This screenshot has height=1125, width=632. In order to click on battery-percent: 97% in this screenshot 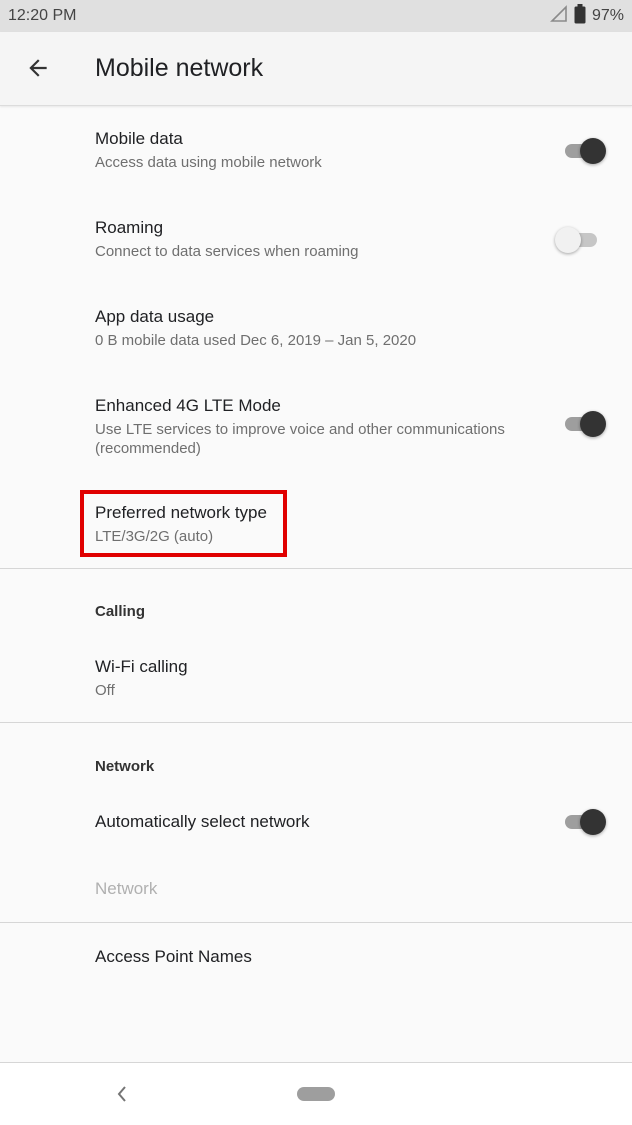, I will do `click(607, 15)`.